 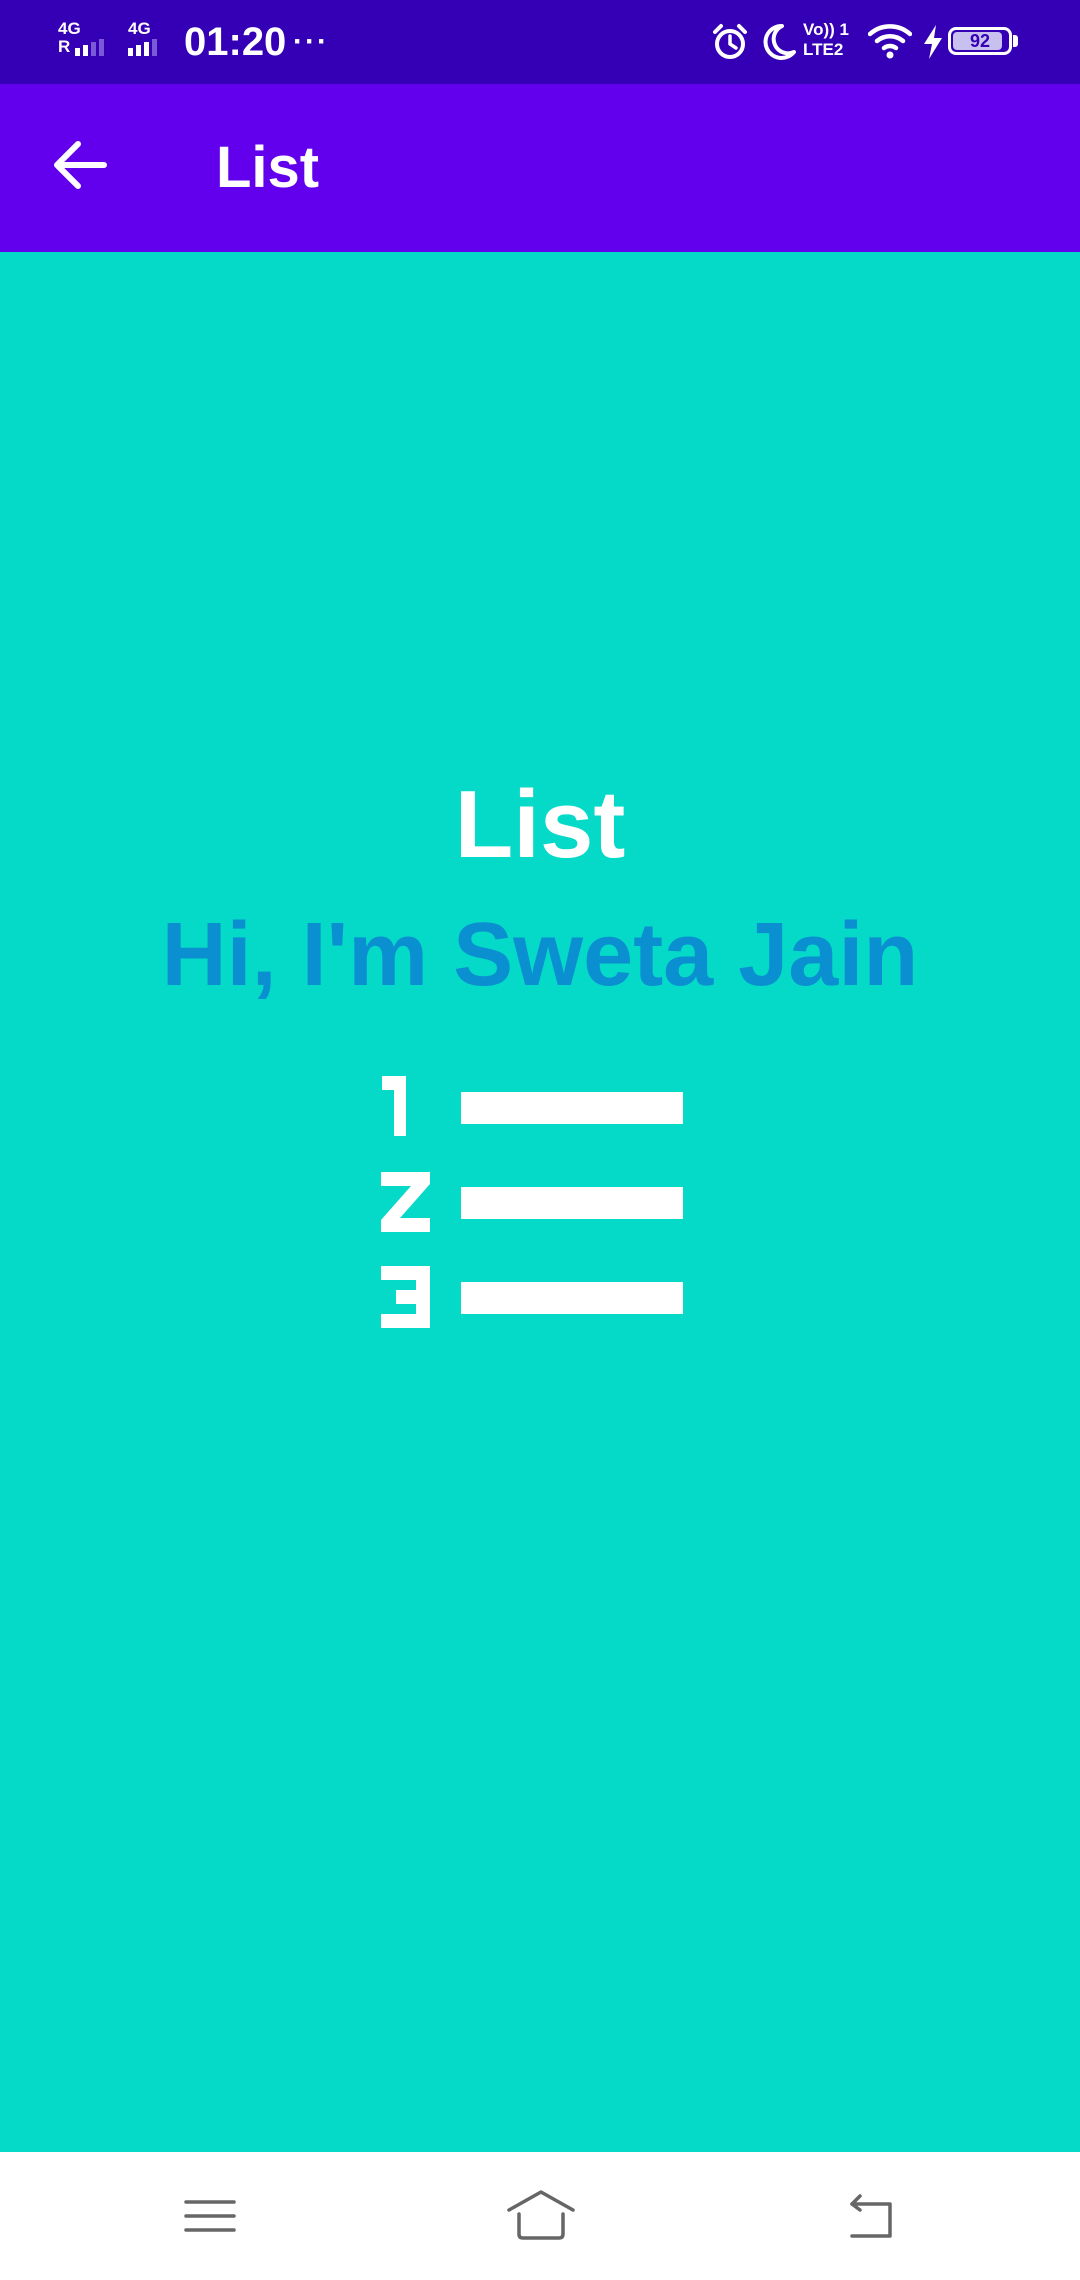 I want to click on navigation-bar, so click(x=540, y=2216).